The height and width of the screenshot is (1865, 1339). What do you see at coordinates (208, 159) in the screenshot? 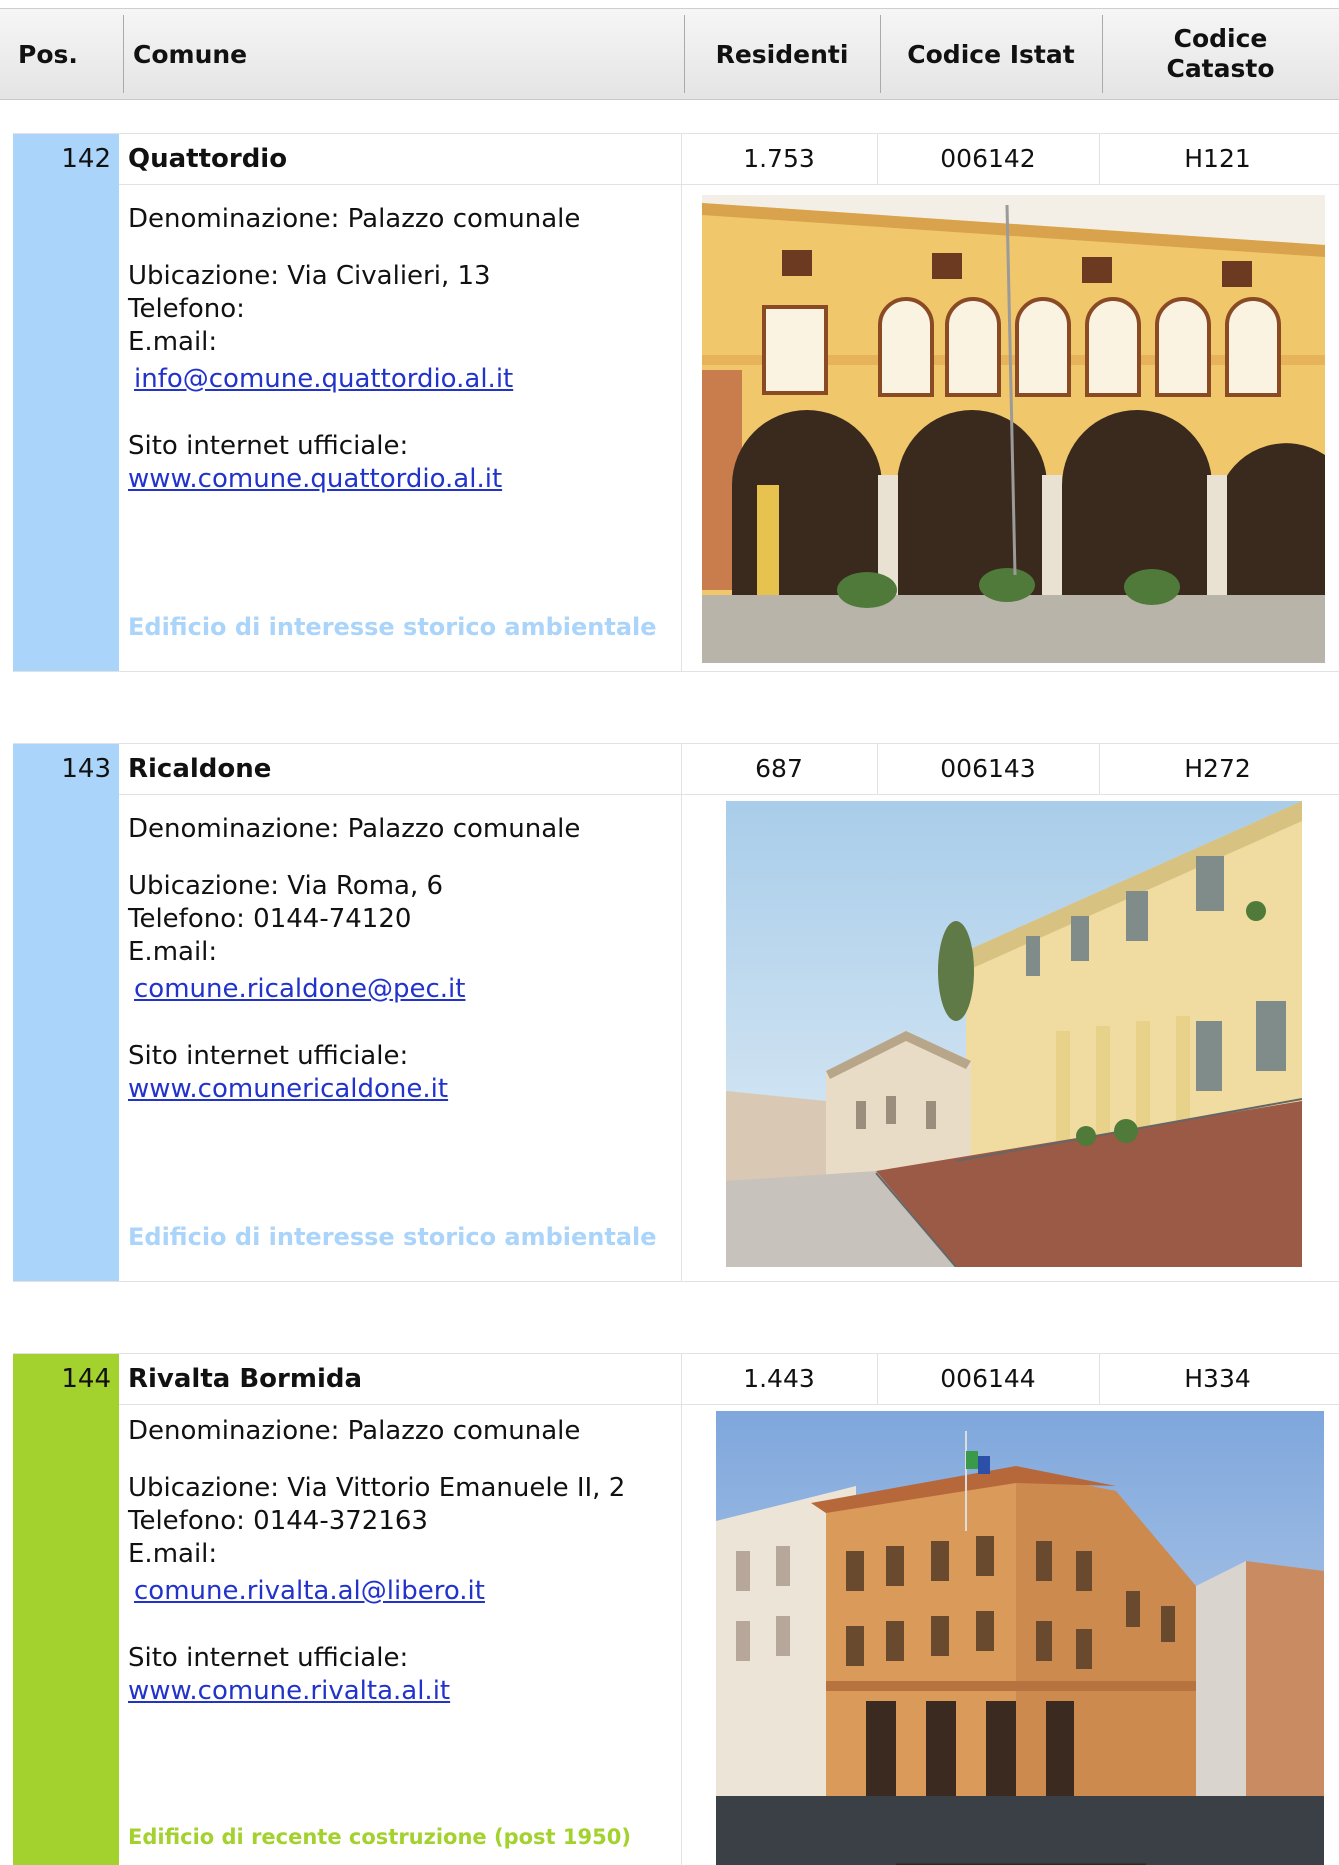
I see `record-name: Quattordio` at bounding box center [208, 159].